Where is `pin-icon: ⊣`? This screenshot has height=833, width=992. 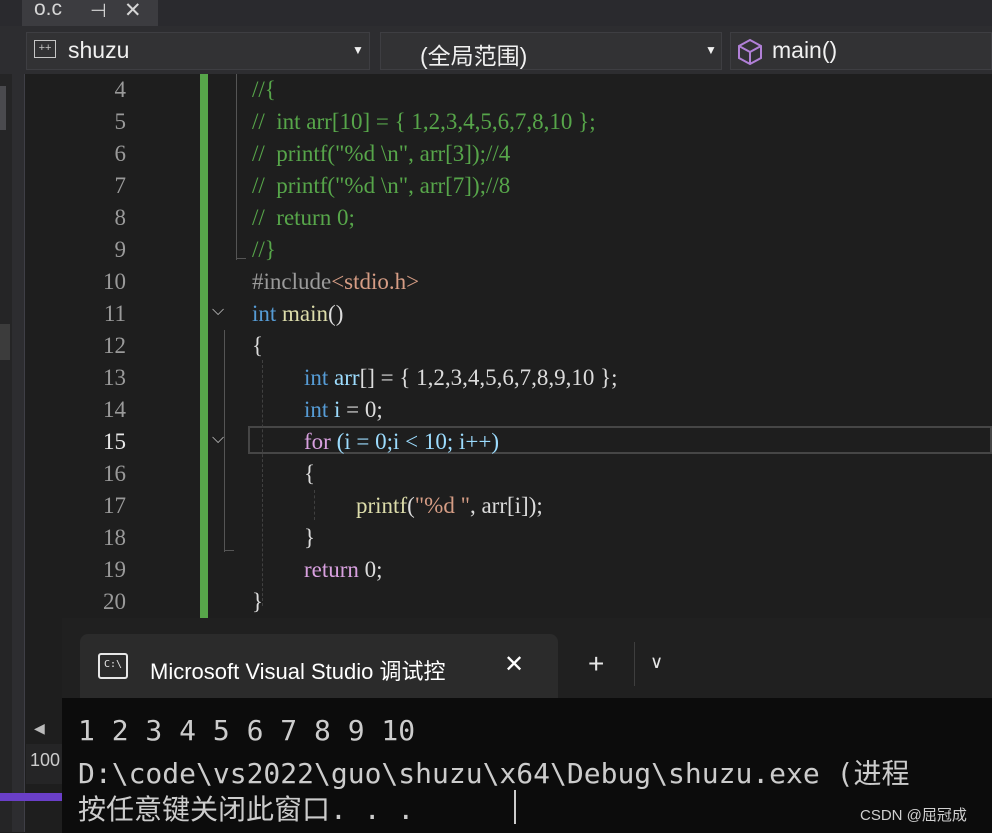
pin-icon: ⊣ is located at coordinates (98, 11).